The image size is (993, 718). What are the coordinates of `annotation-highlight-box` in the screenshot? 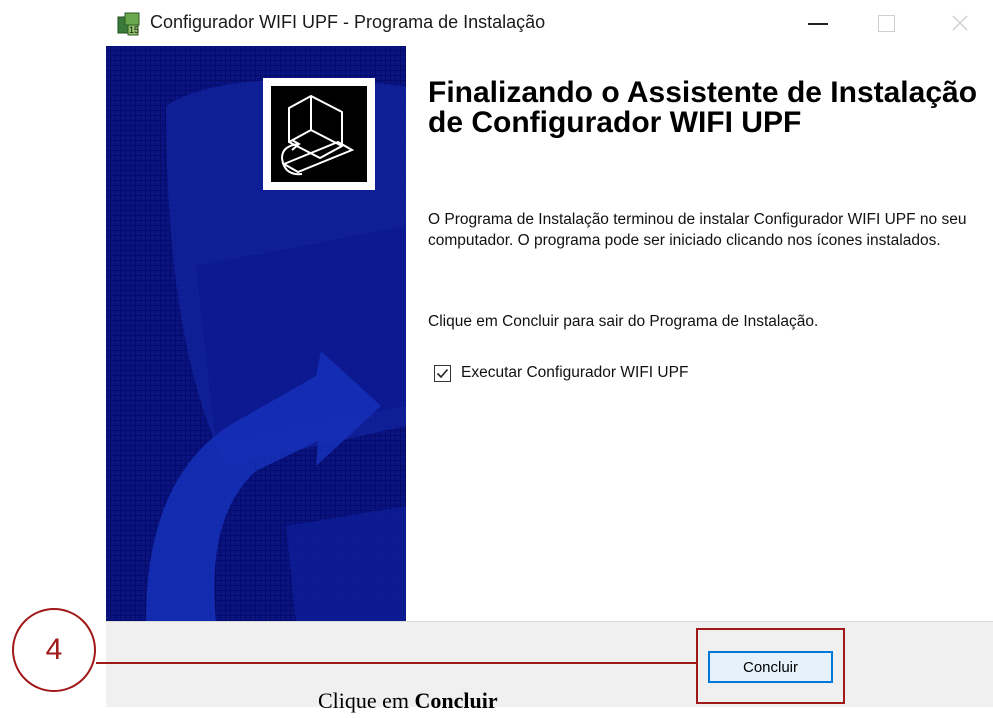 It's located at (770, 666).